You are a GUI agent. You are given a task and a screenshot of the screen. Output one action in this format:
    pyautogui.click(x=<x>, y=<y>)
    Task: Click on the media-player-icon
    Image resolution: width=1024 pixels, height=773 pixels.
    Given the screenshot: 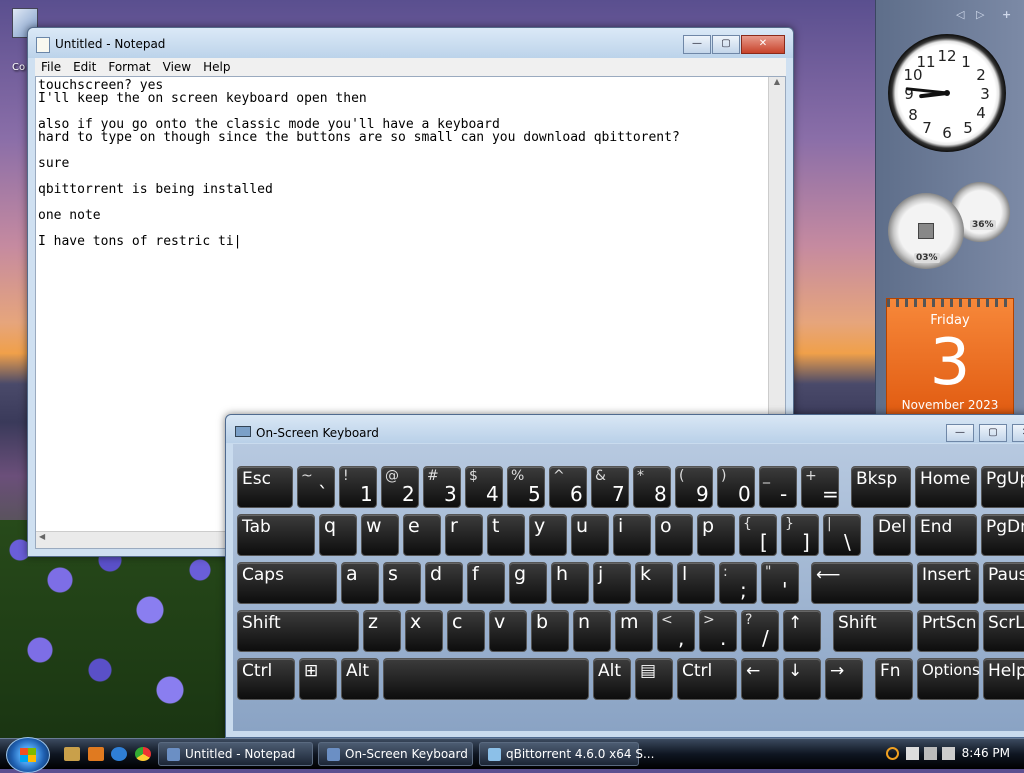 What is the action you would take?
    pyautogui.click(x=96, y=754)
    